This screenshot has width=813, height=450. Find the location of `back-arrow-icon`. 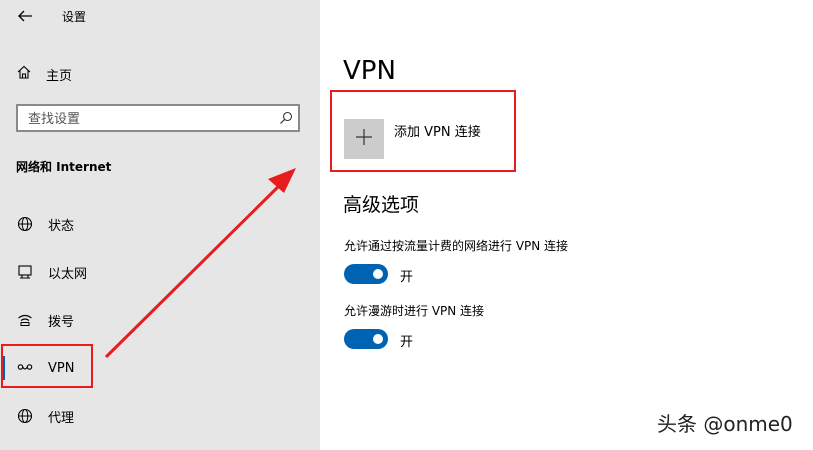

back-arrow-icon is located at coordinates (25, 16).